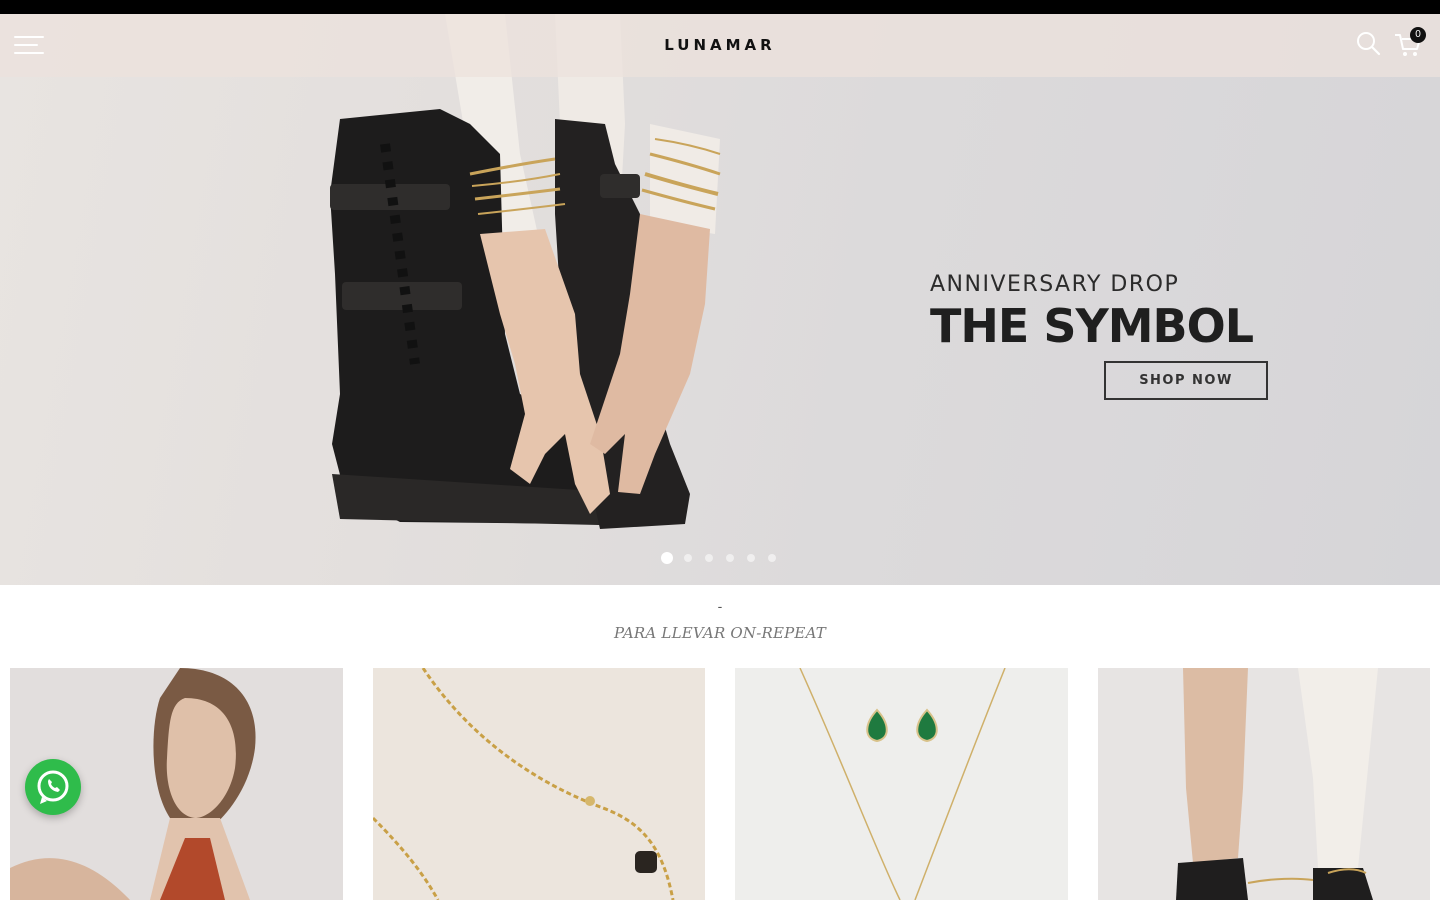  Describe the element at coordinates (1055, 284) in the screenshot. I see `hero-kicker: ANNIVERSARY DROP` at that location.